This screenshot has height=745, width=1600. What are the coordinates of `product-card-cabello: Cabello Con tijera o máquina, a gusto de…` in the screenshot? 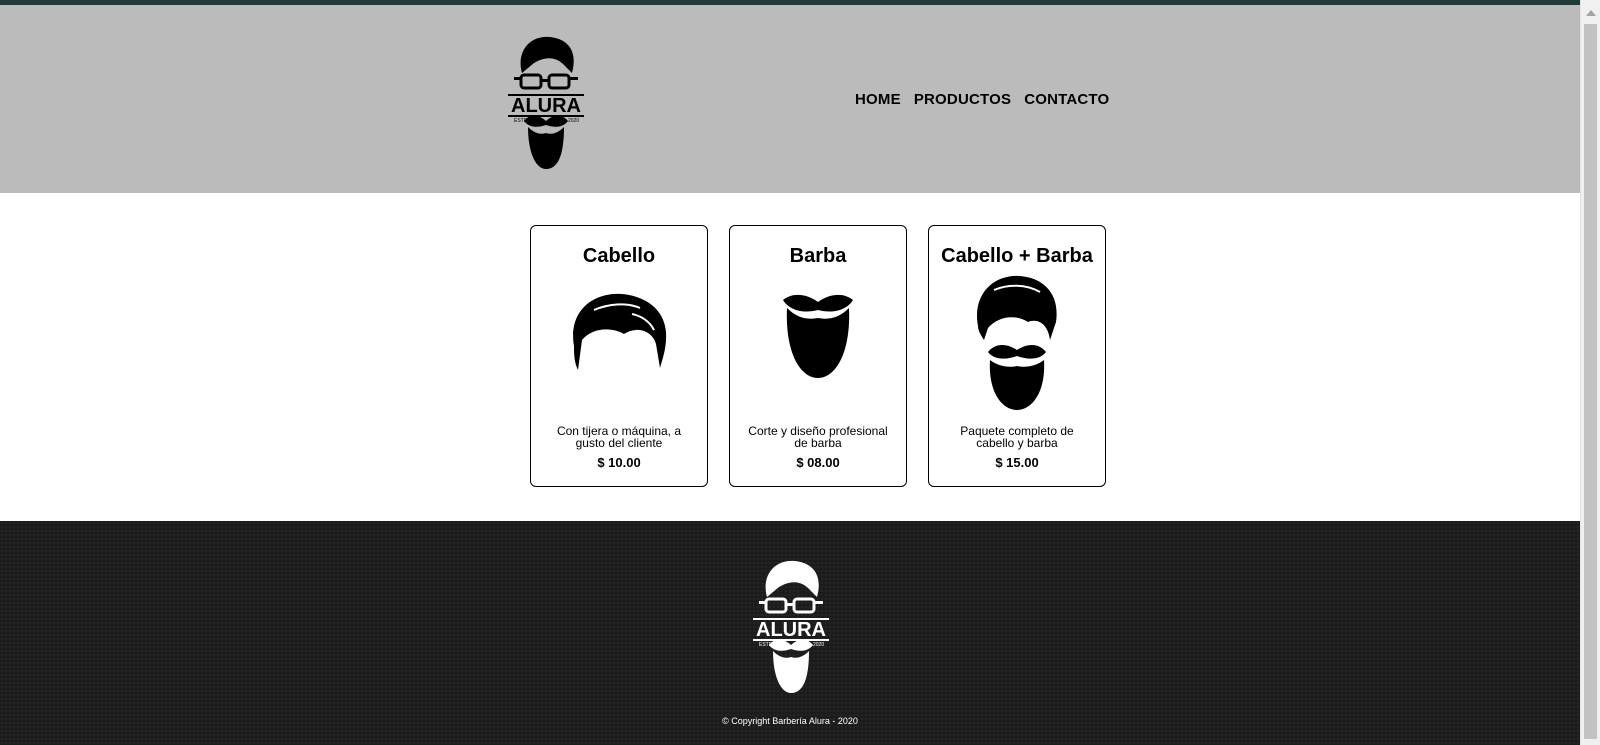 It's located at (619, 356).